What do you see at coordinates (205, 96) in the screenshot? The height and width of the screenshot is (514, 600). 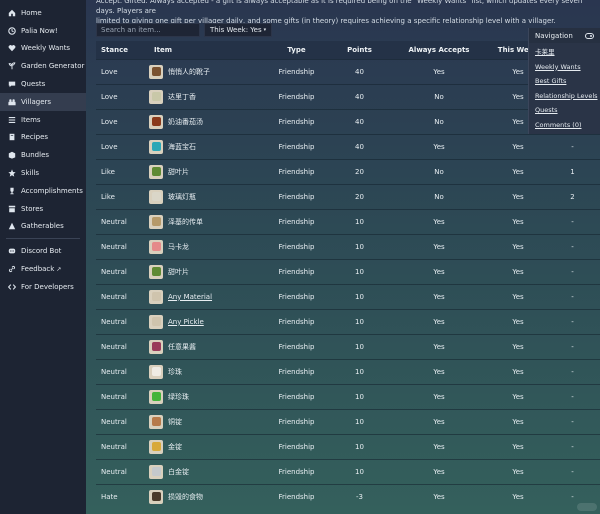 I see `item-cell: 达里丁香` at bounding box center [205, 96].